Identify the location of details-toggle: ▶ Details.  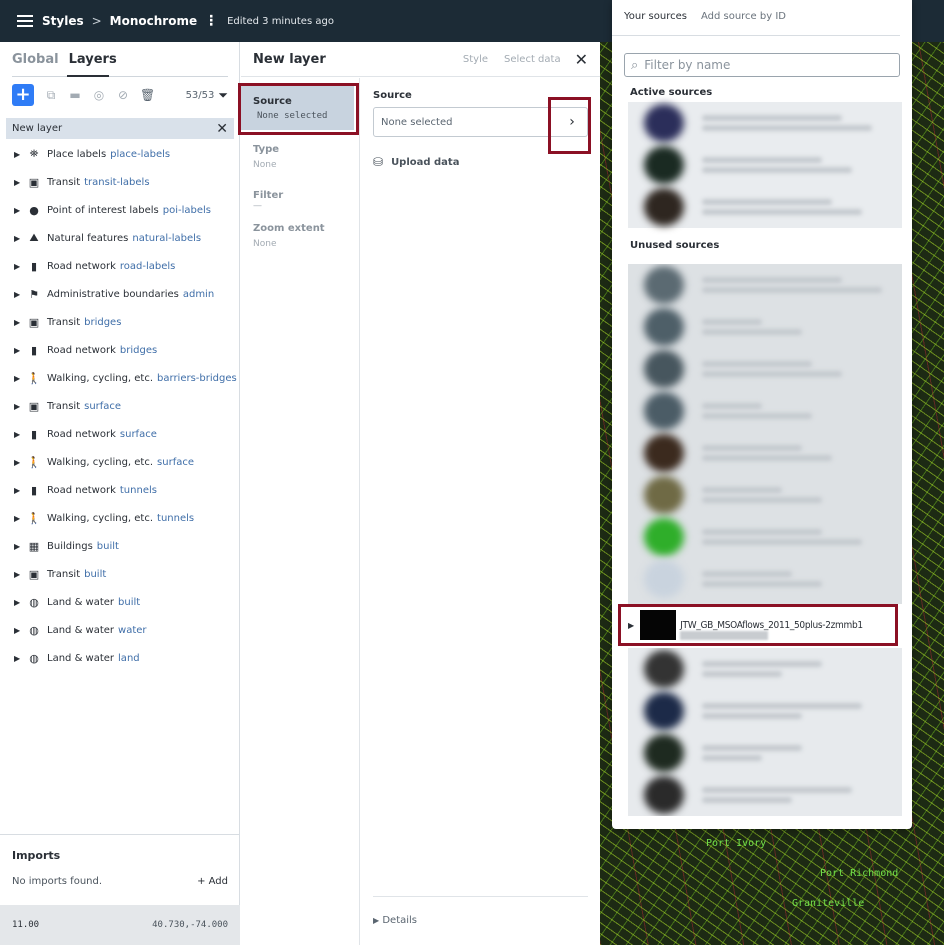
(480, 911).